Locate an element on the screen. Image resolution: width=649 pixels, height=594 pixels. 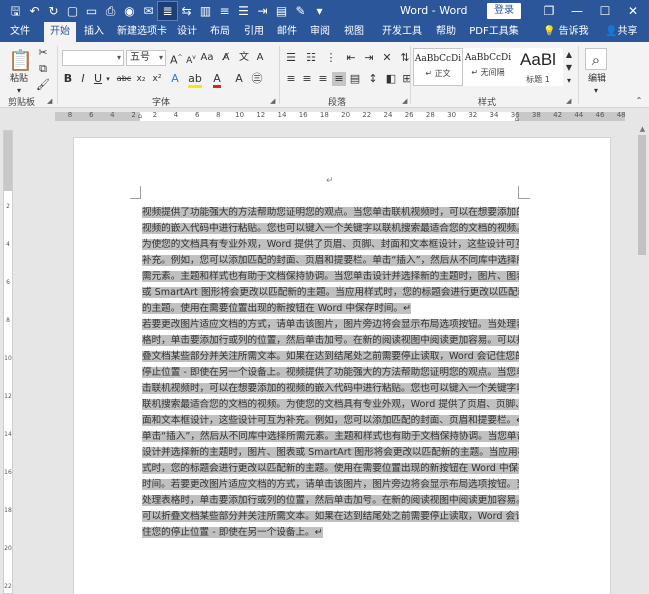
clipboard-launcher-icon: ◢ is located at coordinates (49, 101).